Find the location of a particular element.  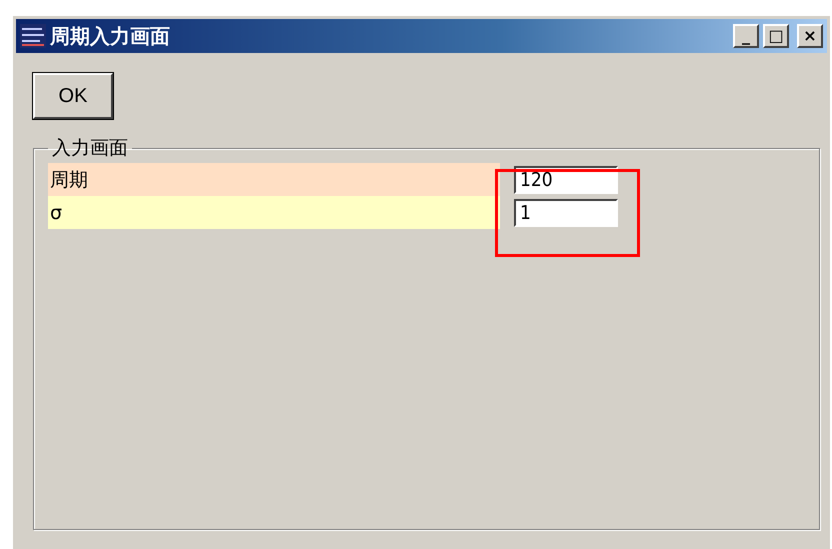

maximize-button: □ is located at coordinates (776, 36).